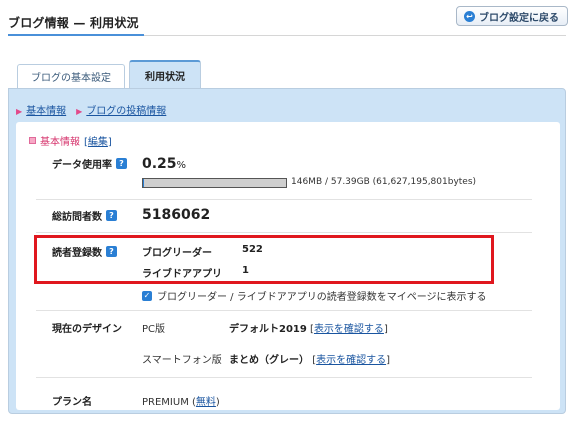  I want to click on data-usage-label: データ使用率 ?, so click(89, 163).